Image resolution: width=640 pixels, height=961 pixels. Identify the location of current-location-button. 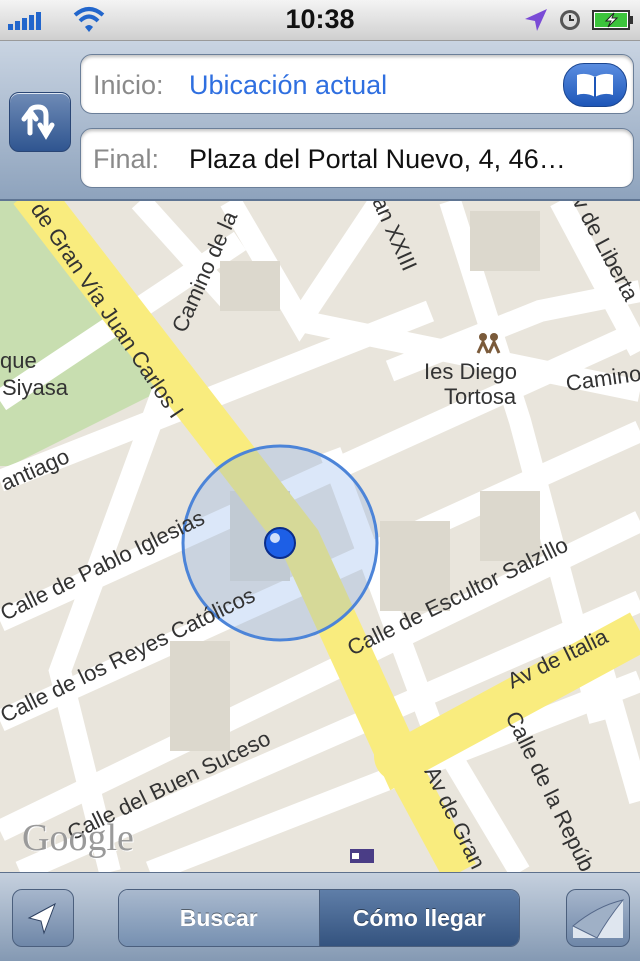
(43, 918).